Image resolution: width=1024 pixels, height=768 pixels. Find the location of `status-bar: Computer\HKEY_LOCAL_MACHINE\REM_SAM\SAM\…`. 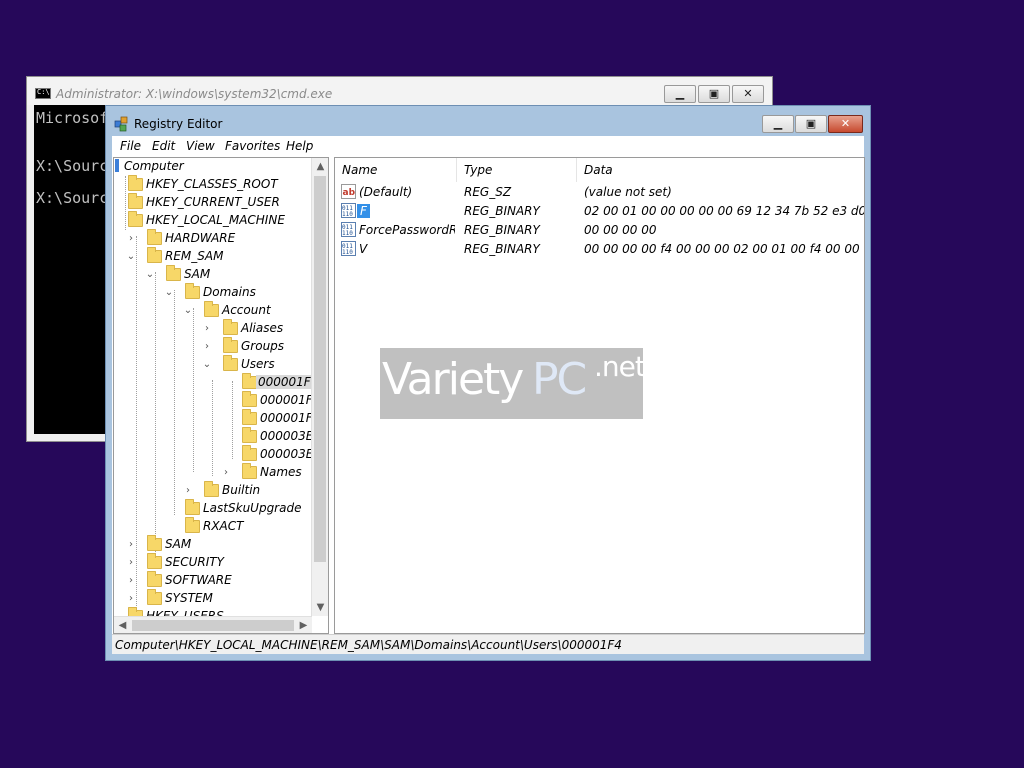

status-bar: Computer\HKEY_LOCAL_MACHINE\REM_SAM\SAM\… is located at coordinates (488, 644).